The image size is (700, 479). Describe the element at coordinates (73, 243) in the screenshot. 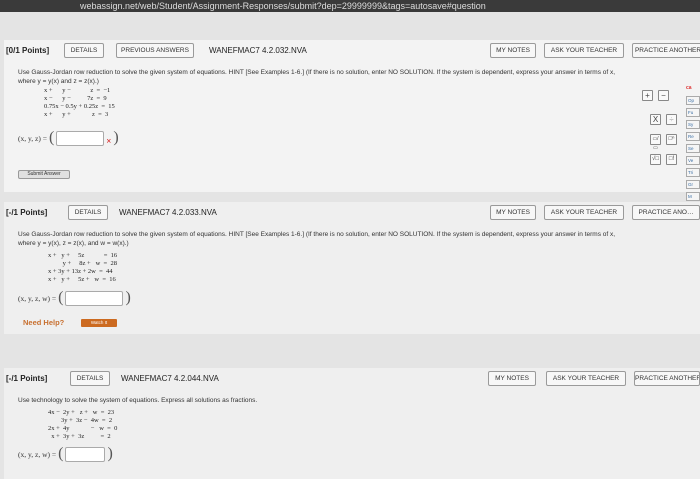

I see `question-2-instruction-2: where y = y(x), z = z(x), and w = w(x).)` at that location.